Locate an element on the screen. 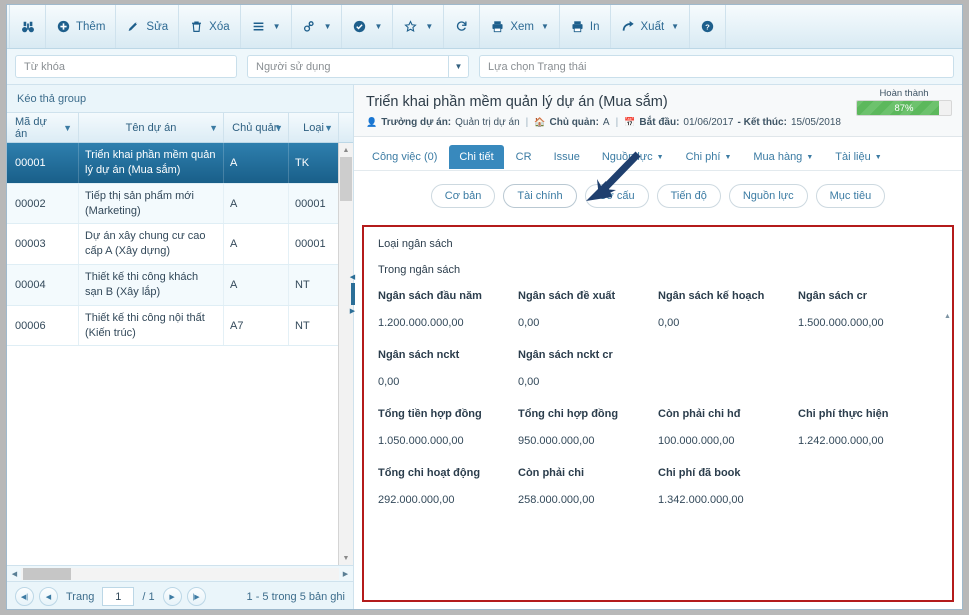  tab-0: Công việc (0) is located at coordinates (404, 157).